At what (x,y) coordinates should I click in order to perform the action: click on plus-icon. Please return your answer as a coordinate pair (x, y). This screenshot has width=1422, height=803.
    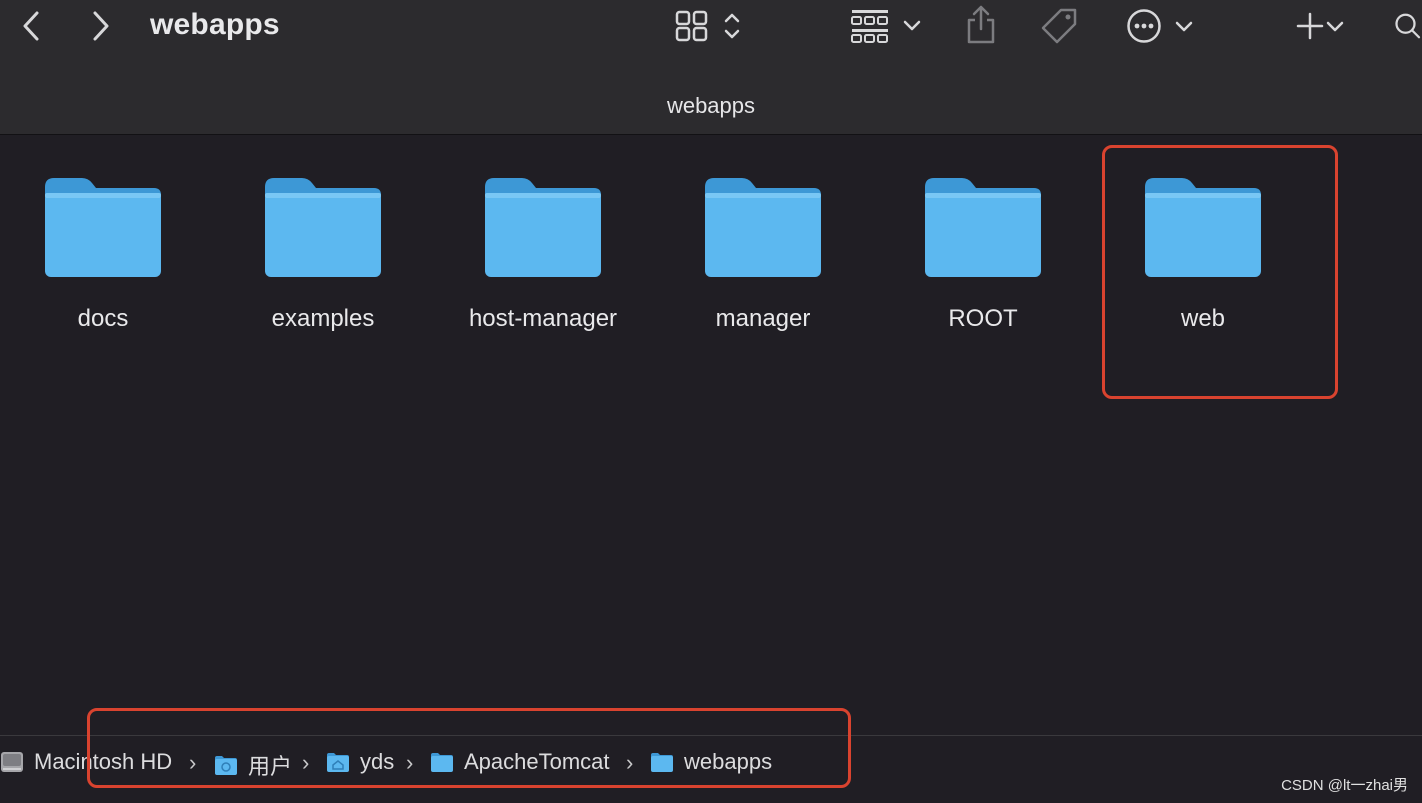
    Looking at the image, I should click on (1320, 26).